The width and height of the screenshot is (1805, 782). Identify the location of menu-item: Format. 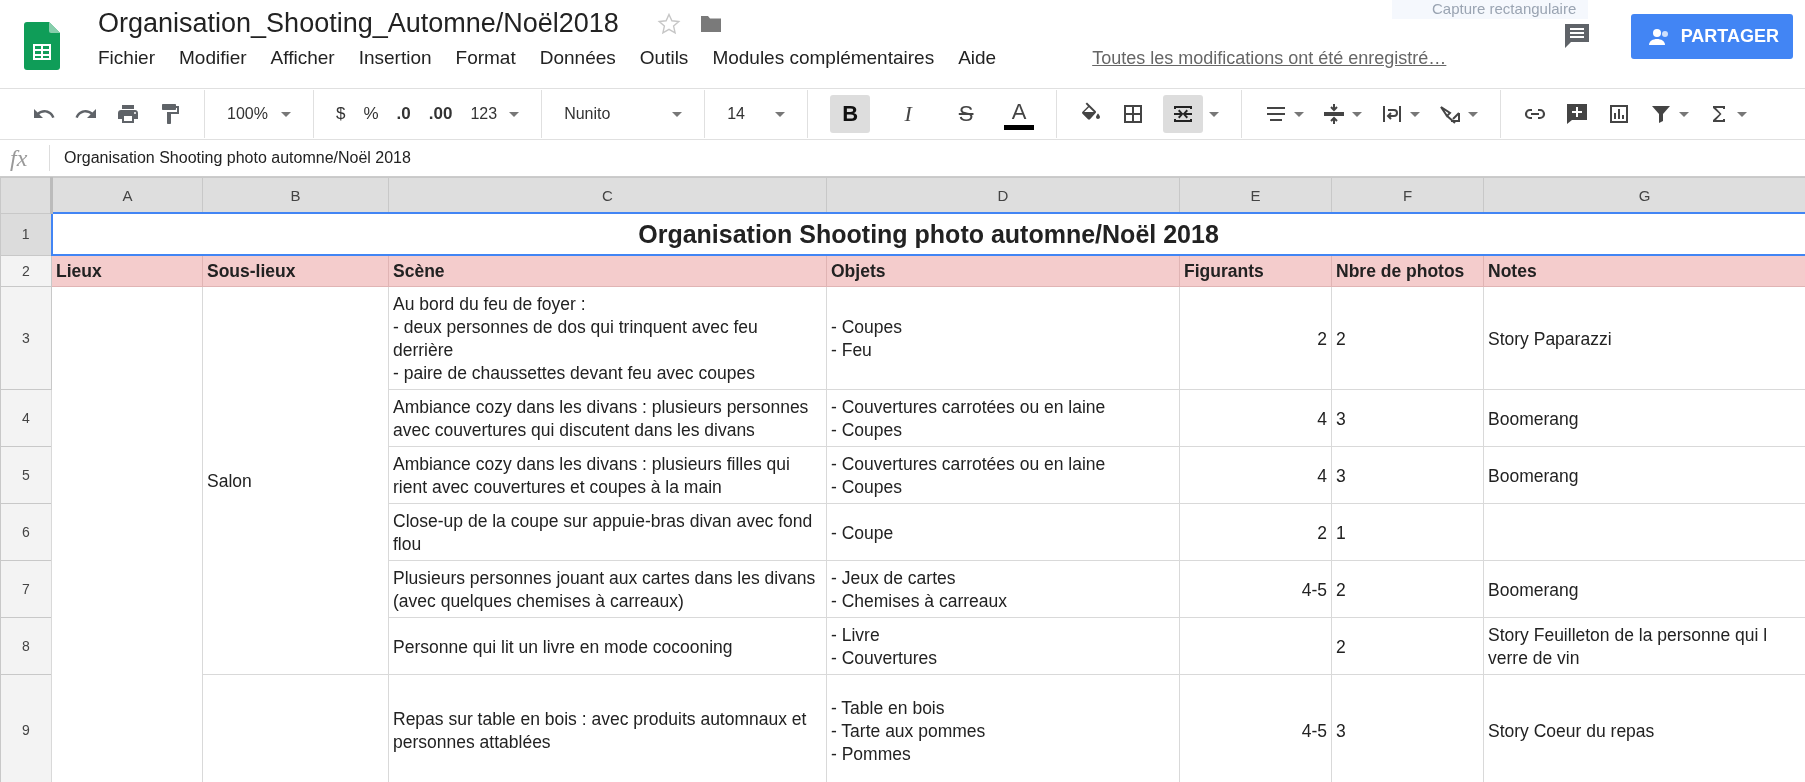
(485, 58).